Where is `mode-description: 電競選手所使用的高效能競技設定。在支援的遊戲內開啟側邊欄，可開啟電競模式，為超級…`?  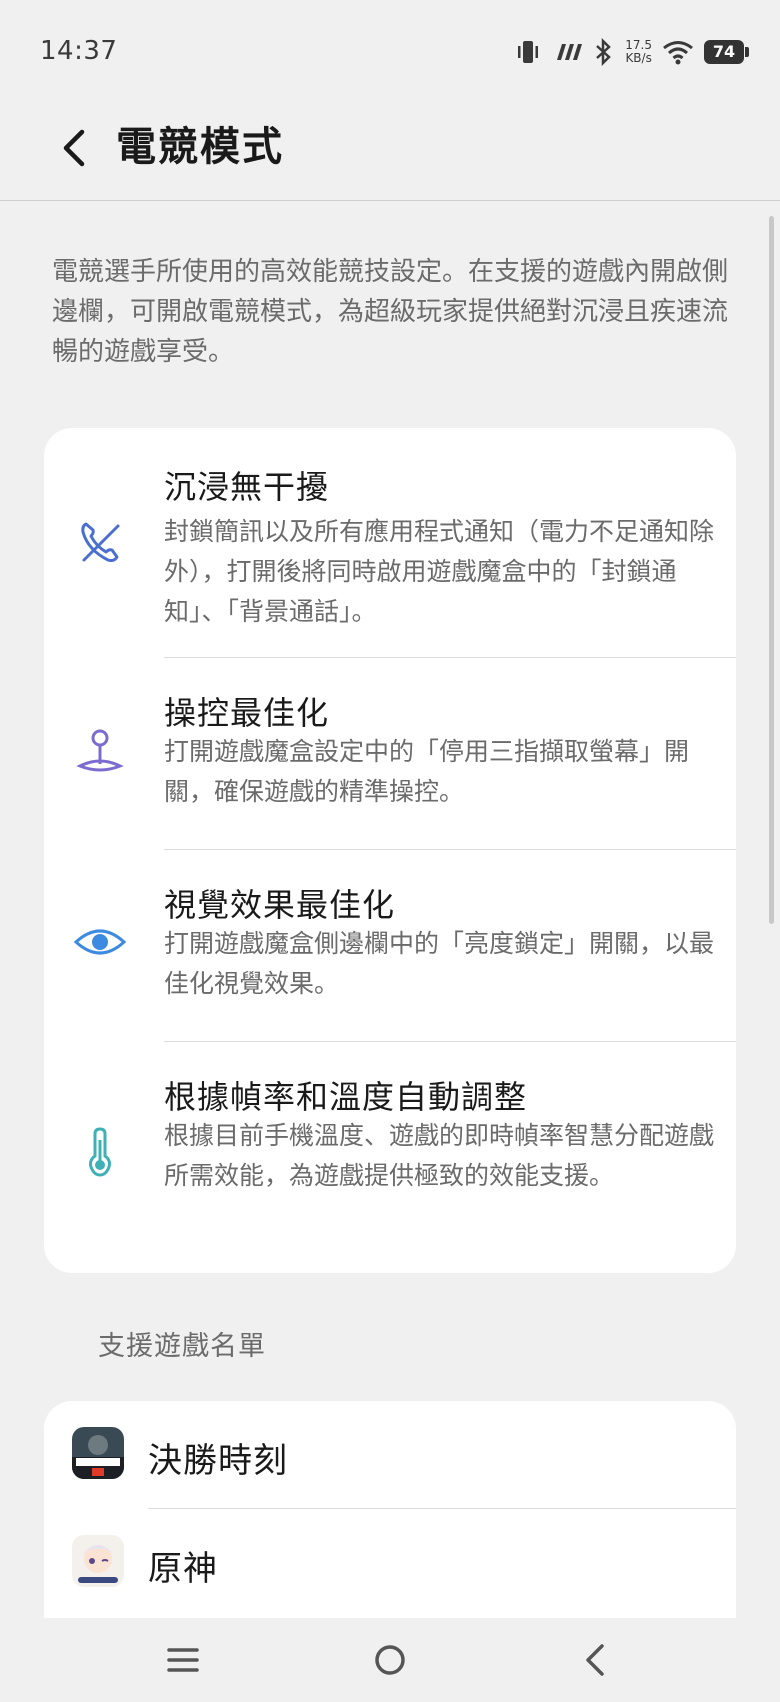
mode-description: 電競選手所使用的高效能競技設定。在支援的遊戲內開啟側邊欄，可開啟電競模式，為超級… is located at coordinates (390, 312).